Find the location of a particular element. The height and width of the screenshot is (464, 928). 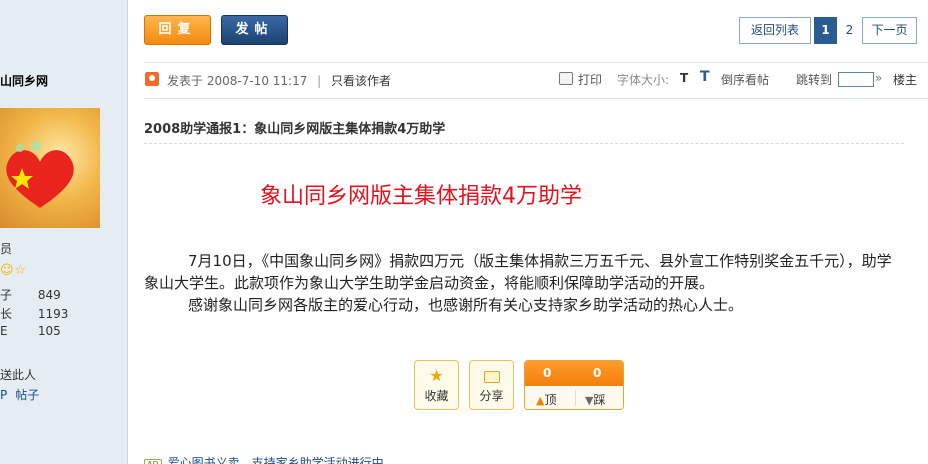

posted-at-label: 发表于 is located at coordinates (185, 81).